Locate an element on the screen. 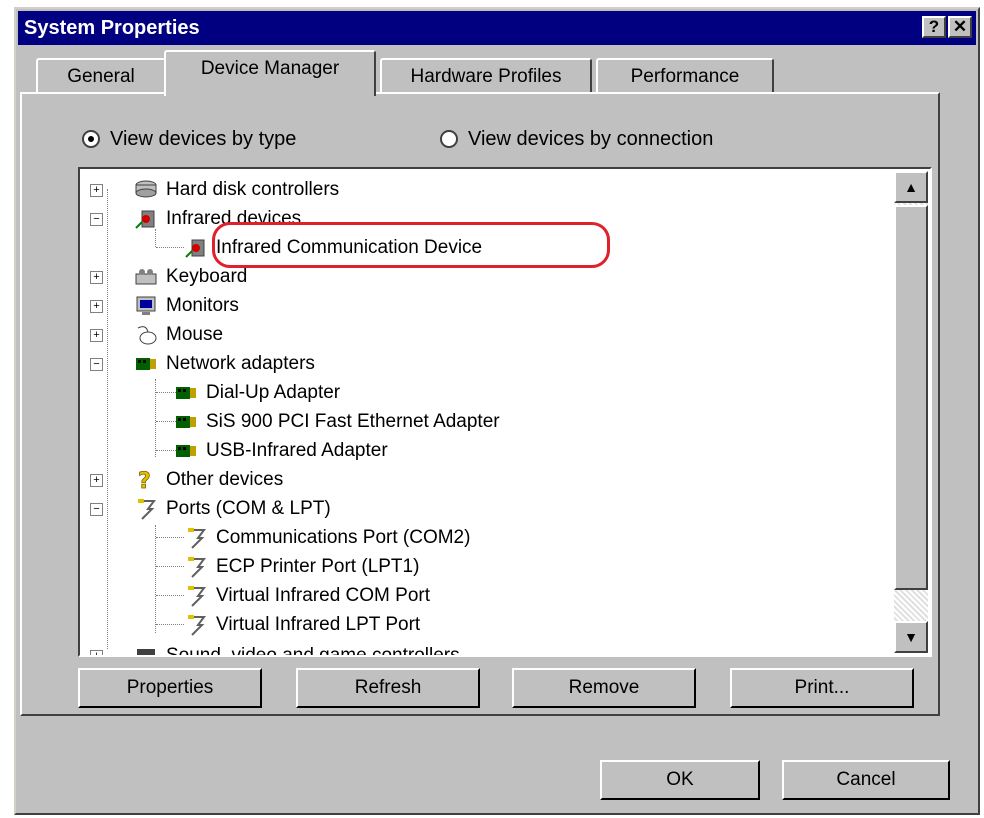 Image resolution: width=984 pixels, height=818 pixels. tab-general-label: General is located at coordinates (101, 76).